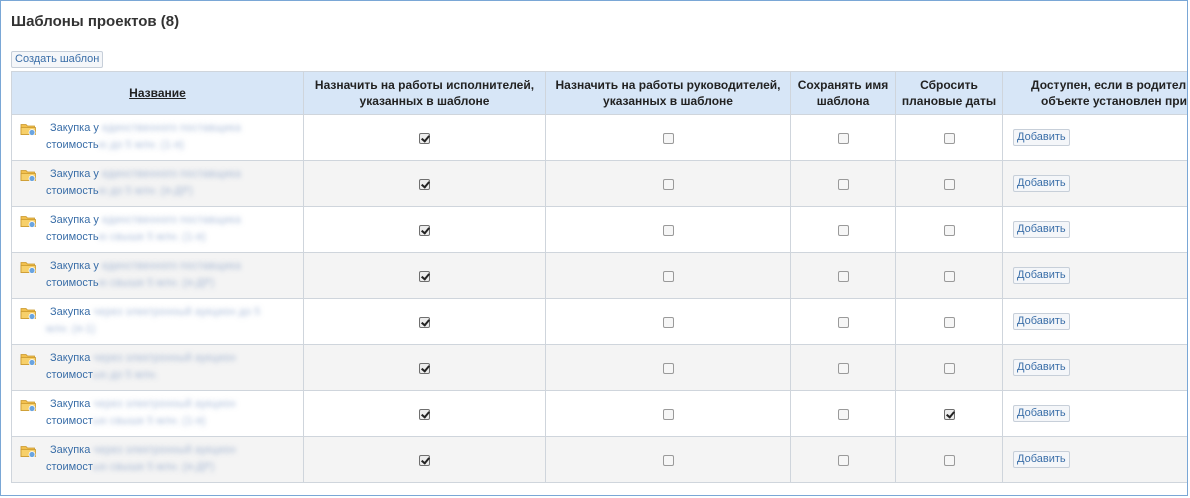  What do you see at coordinates (174, 329) in the screenshot?
I see `template-name-link-line2: млн. (я-1)` at bounding box center [174, 329].